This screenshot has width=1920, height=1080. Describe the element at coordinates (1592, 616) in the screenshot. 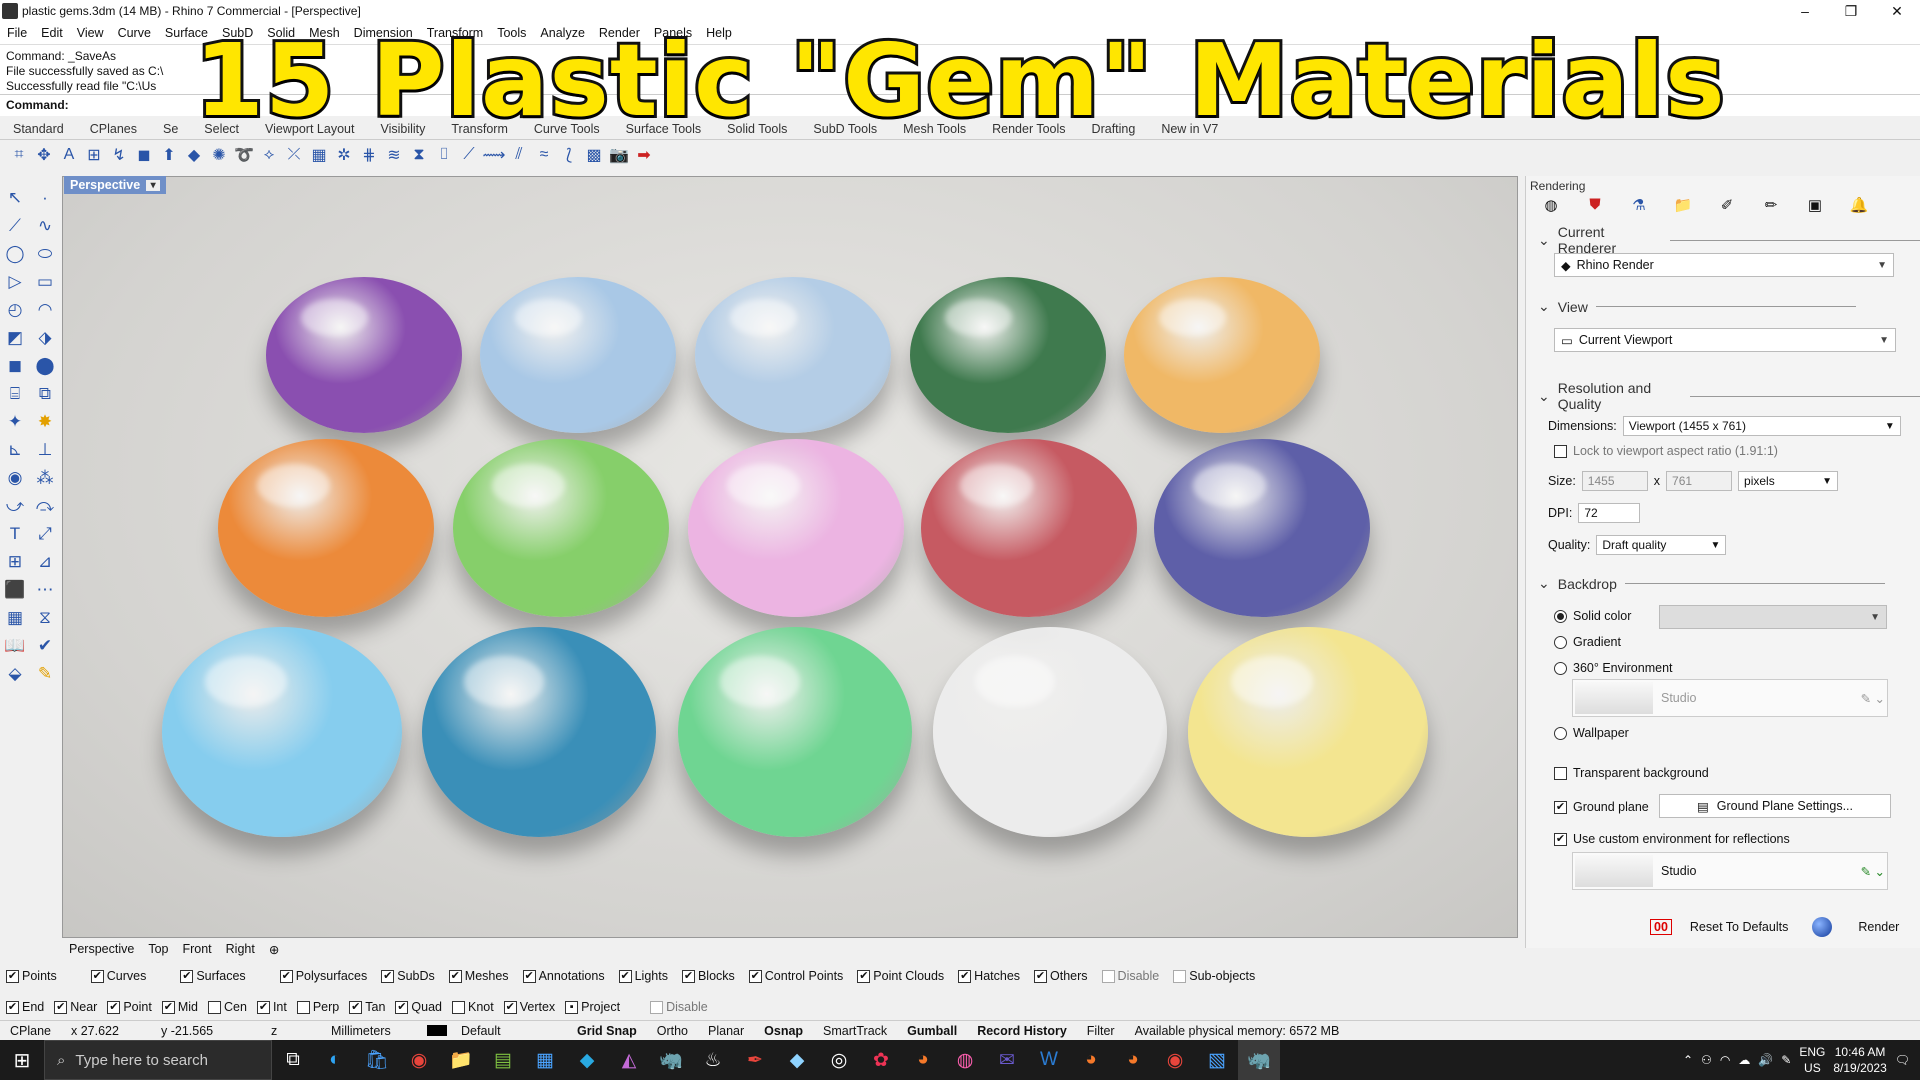

I see `solid-color-row: Solid color` at that location.